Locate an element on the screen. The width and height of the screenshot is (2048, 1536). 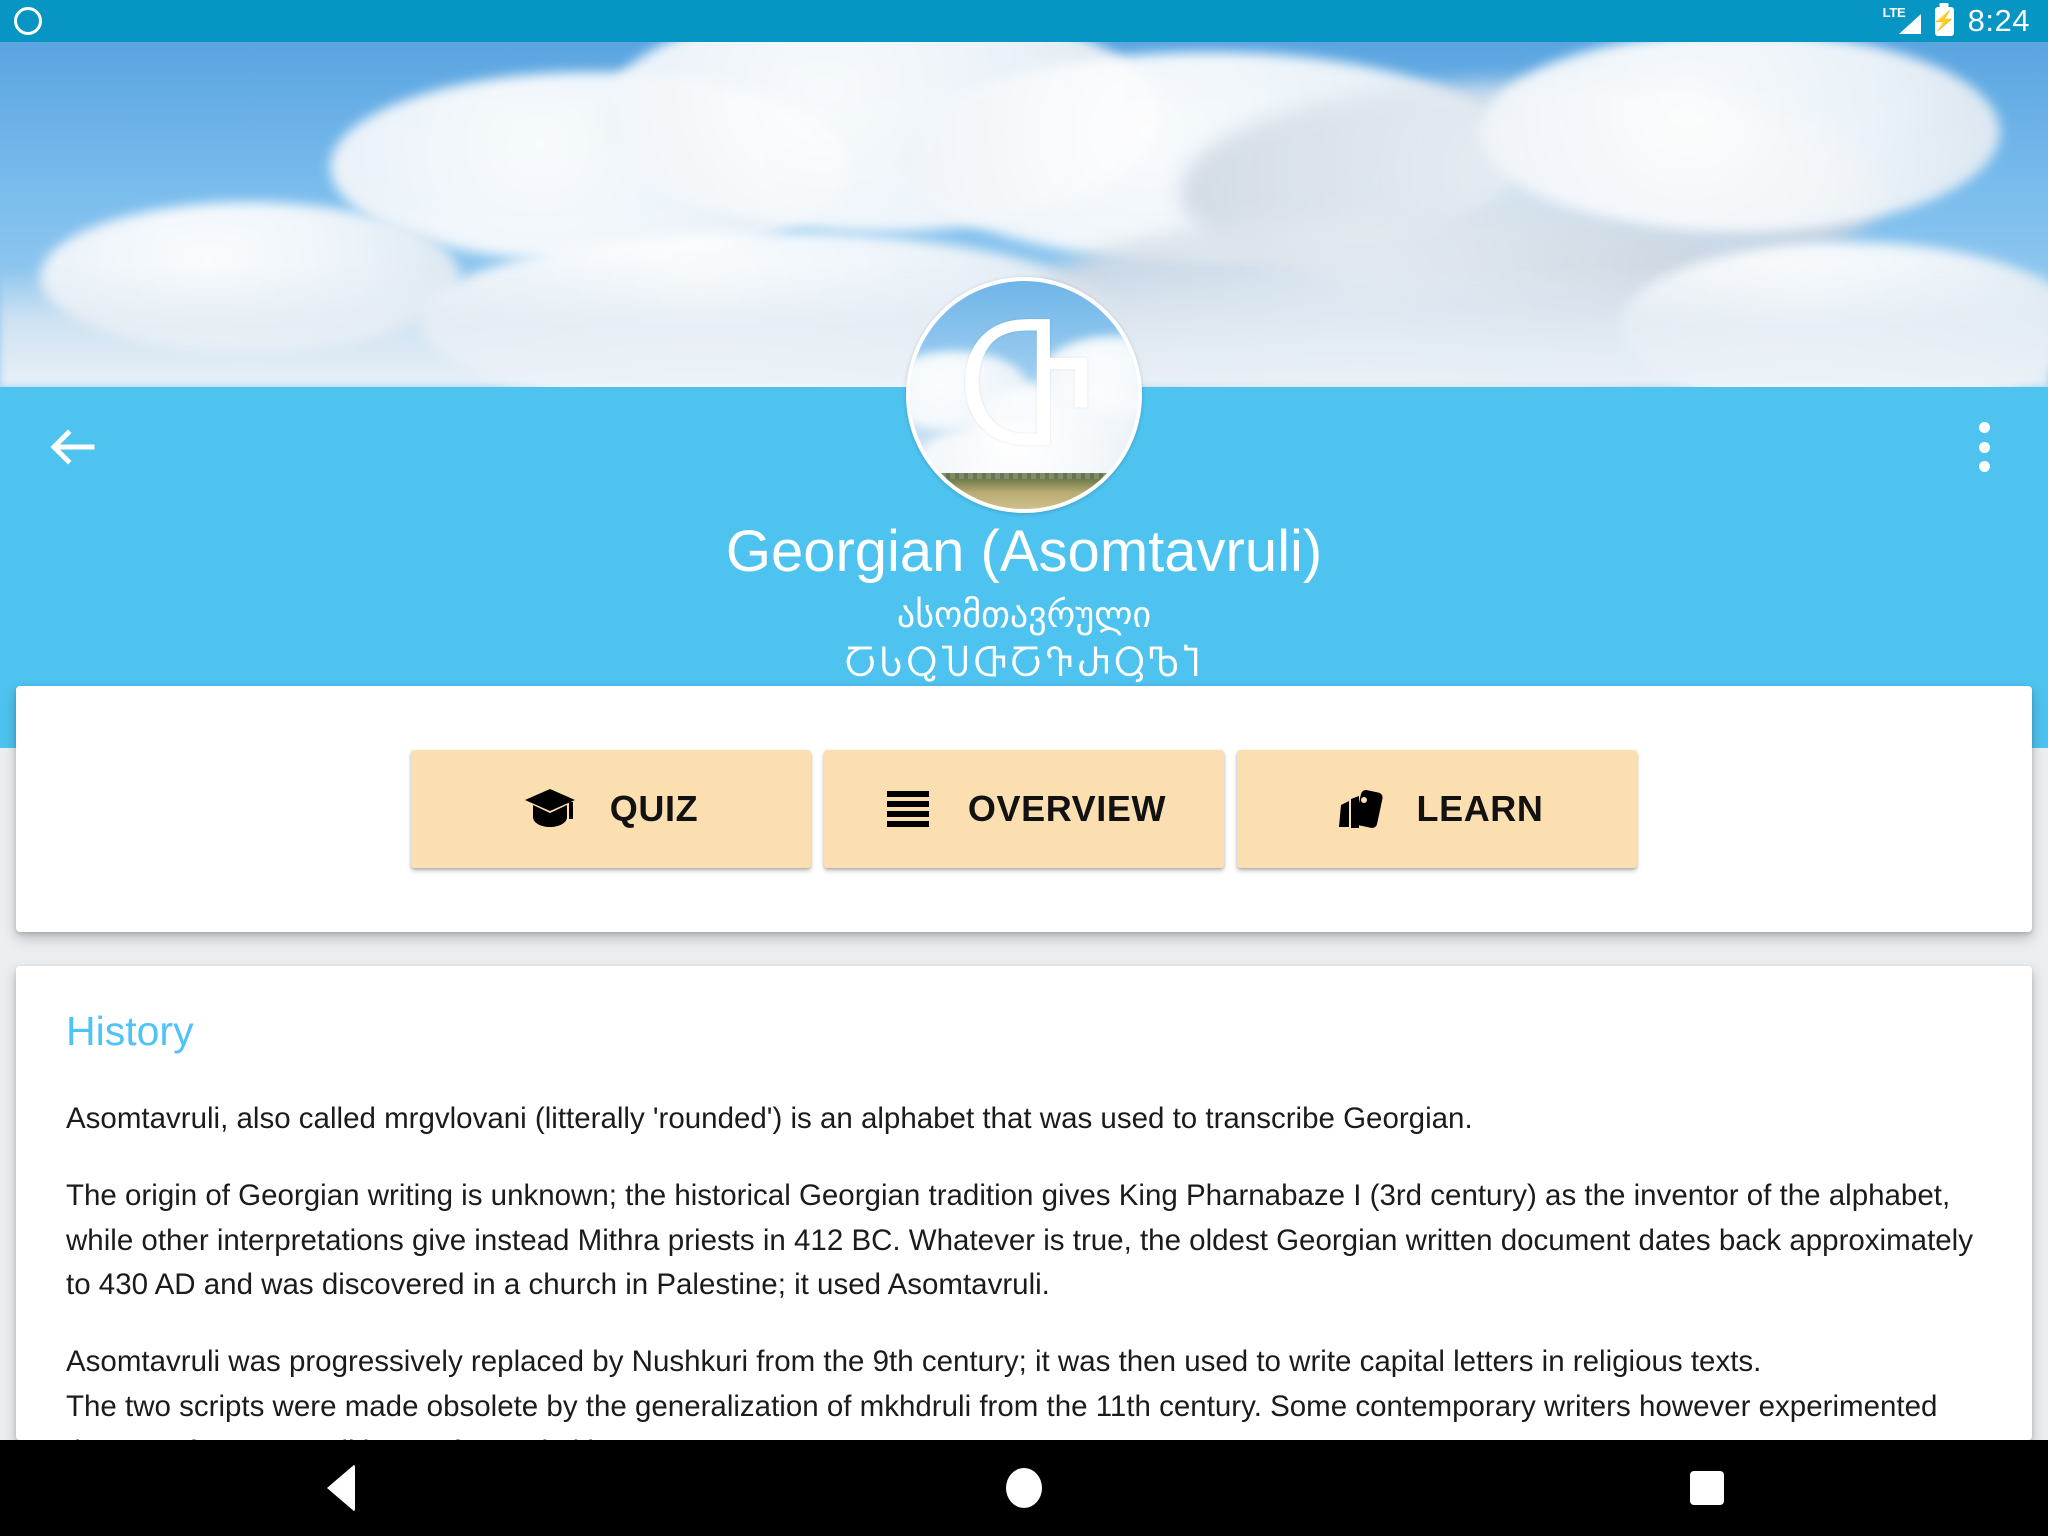
status-bar-clock: 8:24 is located at coordinates (1998, 20).